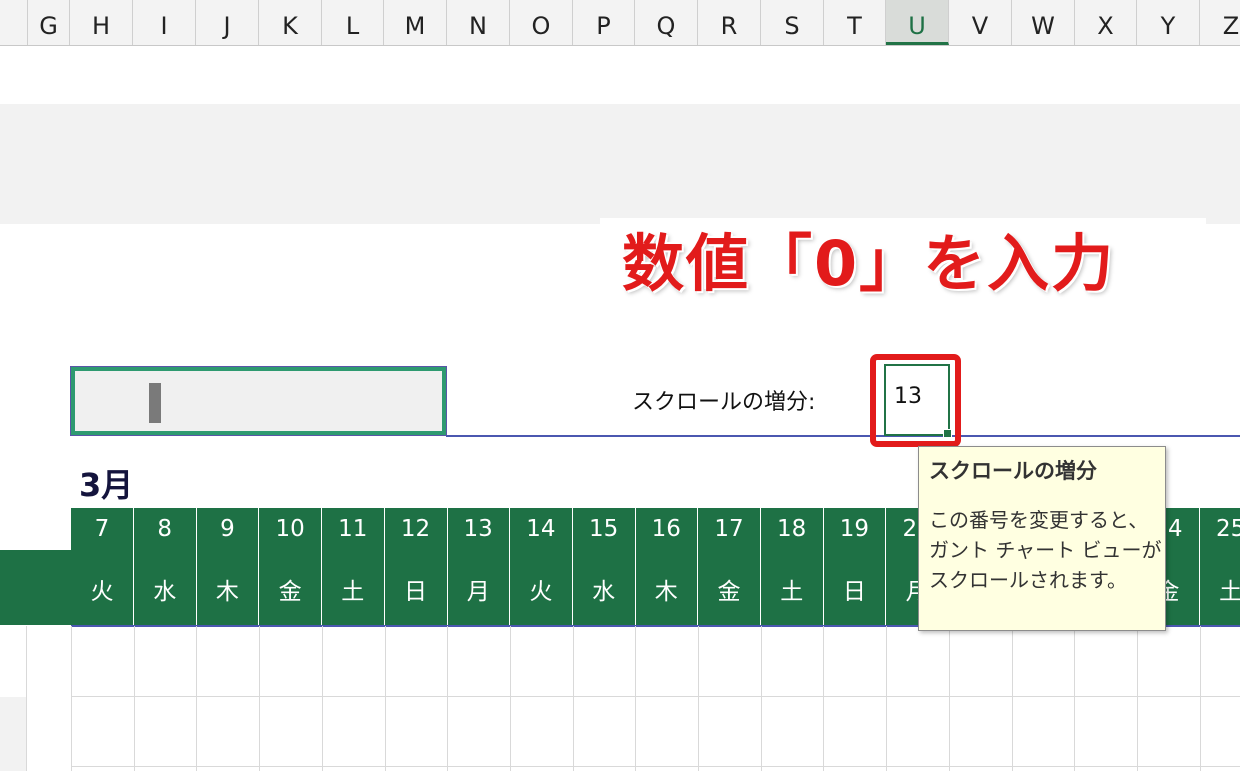  What do you see at coordinates (479, 566) in the screenshot?
I see `date-cell: 13 月` at bounding box center [479, 566].